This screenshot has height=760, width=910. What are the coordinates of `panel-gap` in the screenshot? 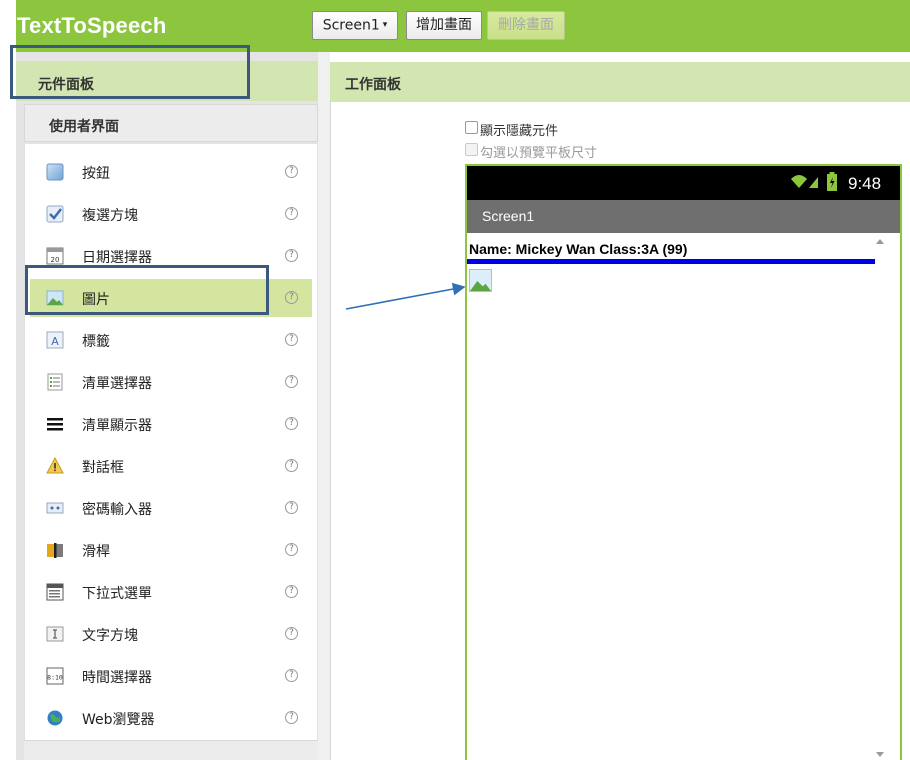 It's located at (324, 406).